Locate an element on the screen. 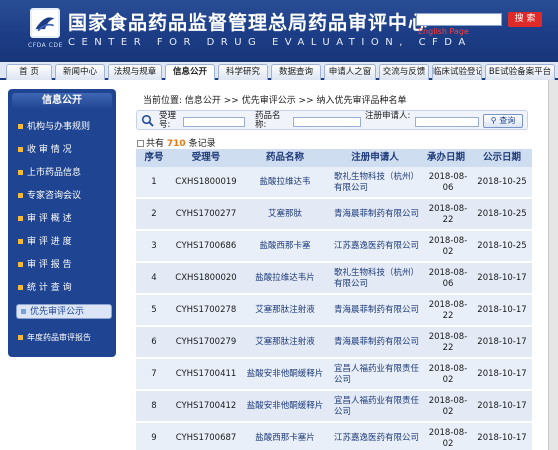 This screenshot has width=558, height=450. sidebar-item-label: 上市药品信息 is located at coordinates (54, 173).